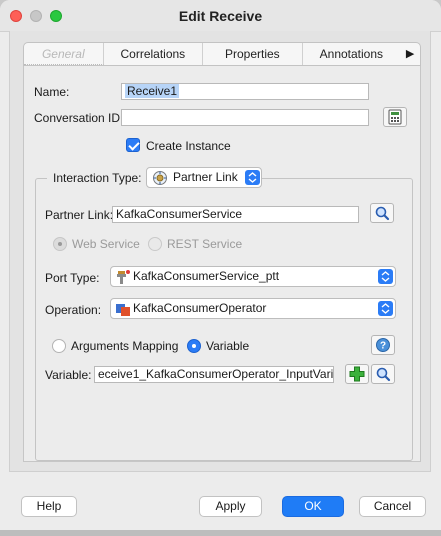  Describe the element at coordinates (410, 54) in the screenshot. I see `tabs-more-arrow-icon: ▶` at that location.